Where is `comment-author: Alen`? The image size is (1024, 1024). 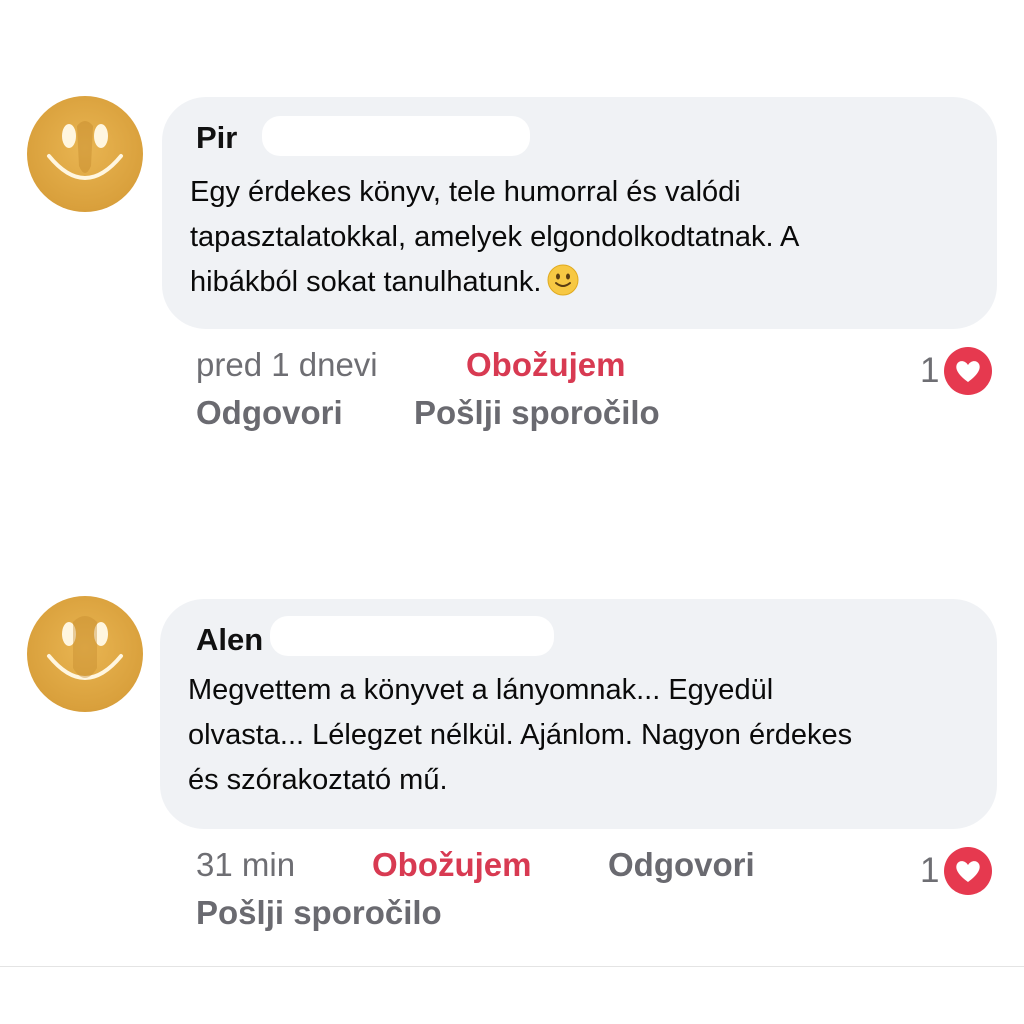 comment-author: Alen is located at coordinates (229, 640).